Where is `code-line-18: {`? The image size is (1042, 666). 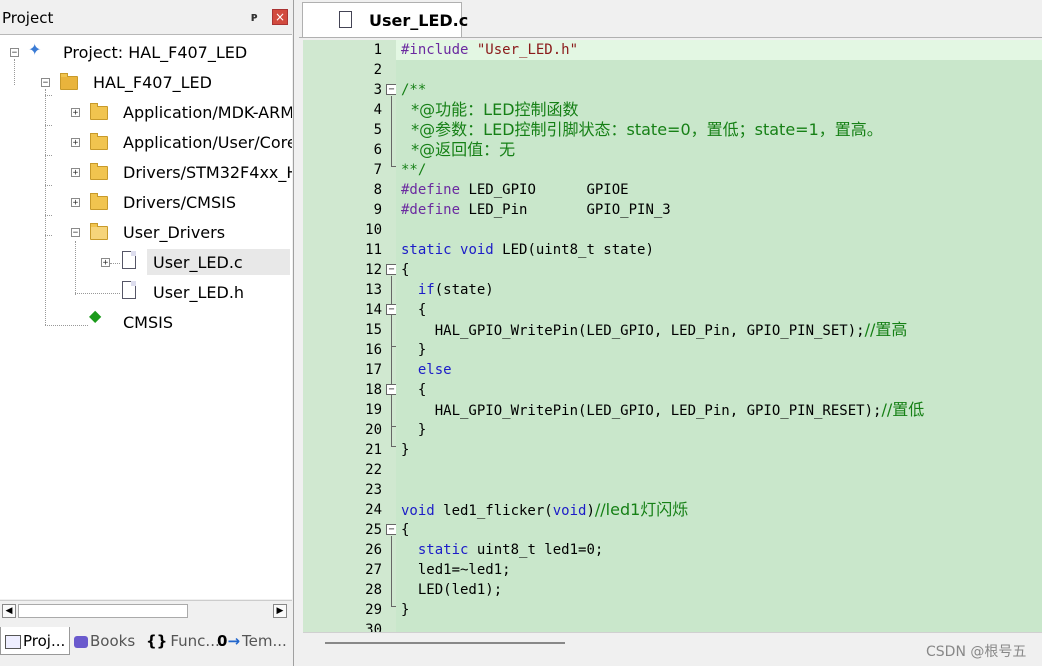
code-line-18: { is located at coordinates (414, 390).